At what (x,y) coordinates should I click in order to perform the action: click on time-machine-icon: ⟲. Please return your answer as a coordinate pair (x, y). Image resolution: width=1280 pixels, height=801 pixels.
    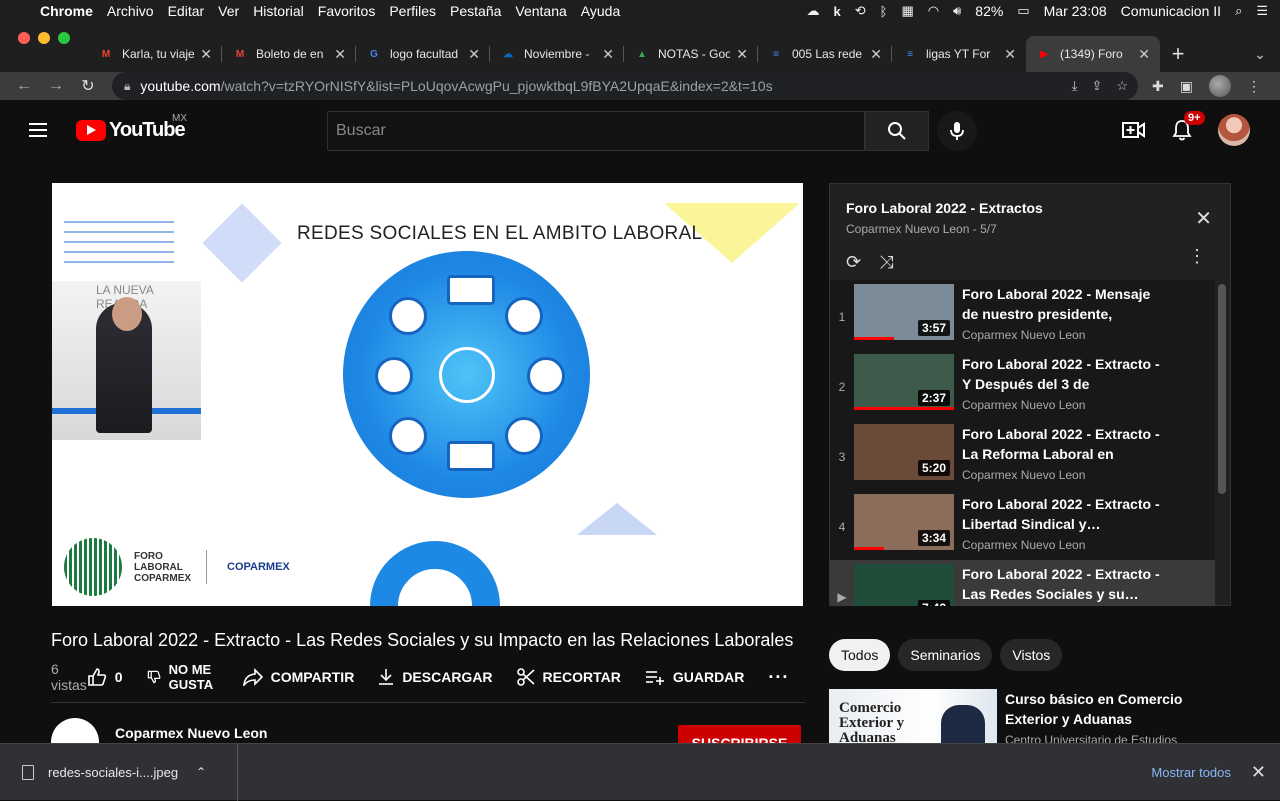
    Looking at the image, I should click on (860, 11).